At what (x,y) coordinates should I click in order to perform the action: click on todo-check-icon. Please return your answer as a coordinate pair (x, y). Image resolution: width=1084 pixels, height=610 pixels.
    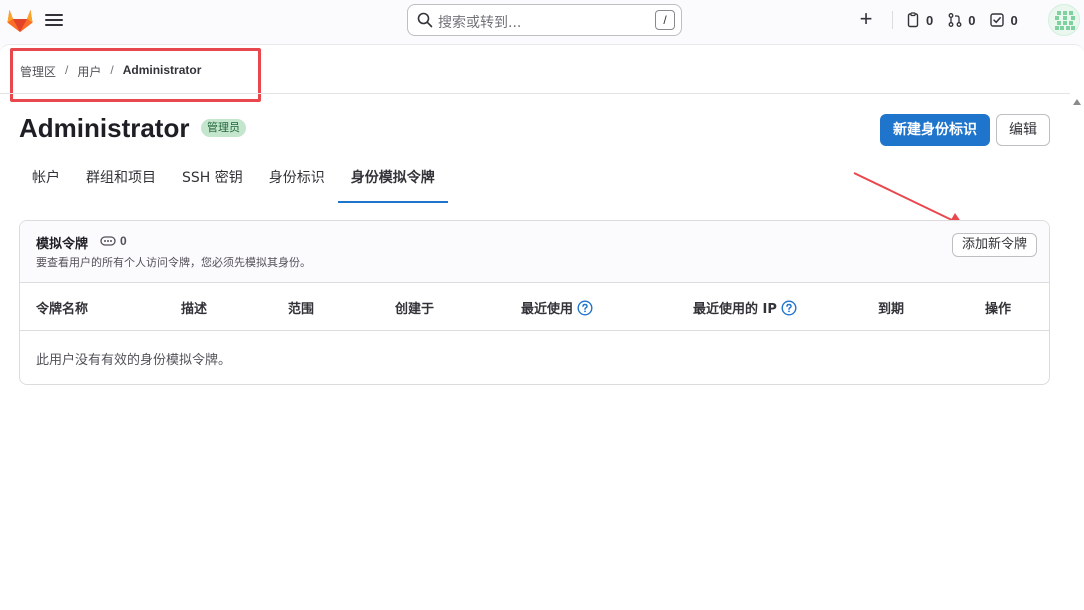
    Looking at the image, I should click on (997, 20).